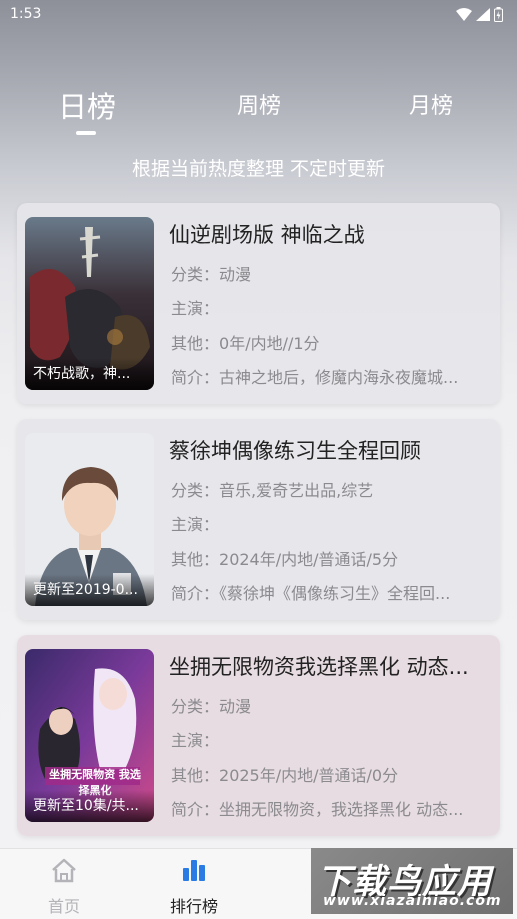  I want to click on card-other: 其他：2025年/内地/普通话/0分, so click(285, 775).